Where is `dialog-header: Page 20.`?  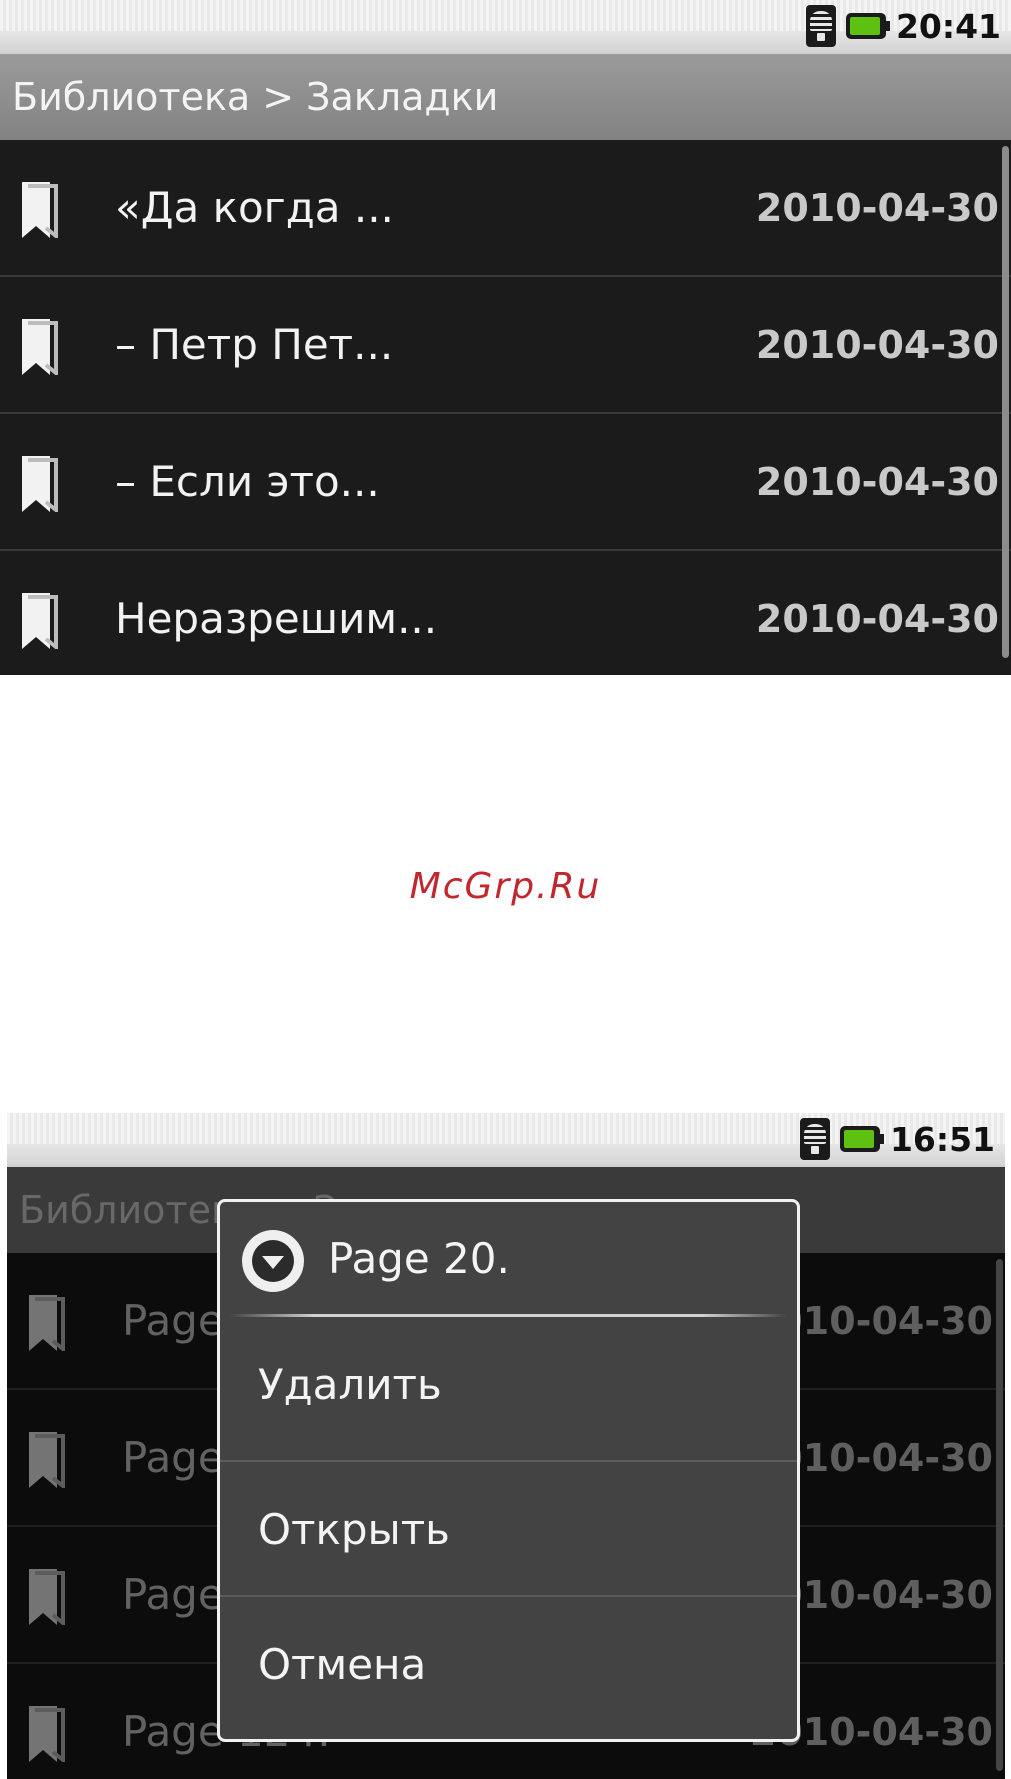
dialog-header: Page 20. is located at coordinates (508, 1258).